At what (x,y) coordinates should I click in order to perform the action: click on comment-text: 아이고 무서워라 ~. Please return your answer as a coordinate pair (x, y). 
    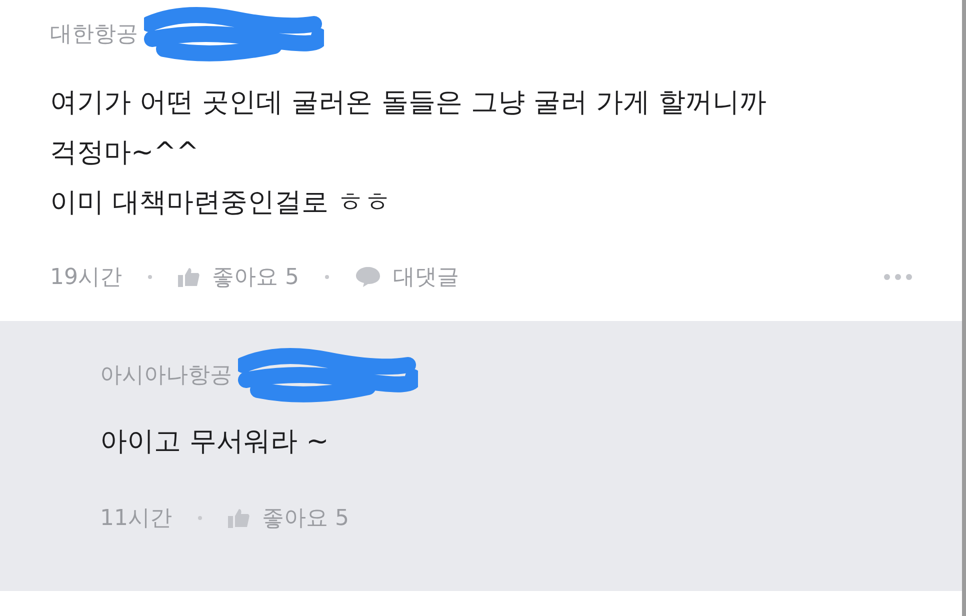
    Looking at the image, I should click on (215, 442).